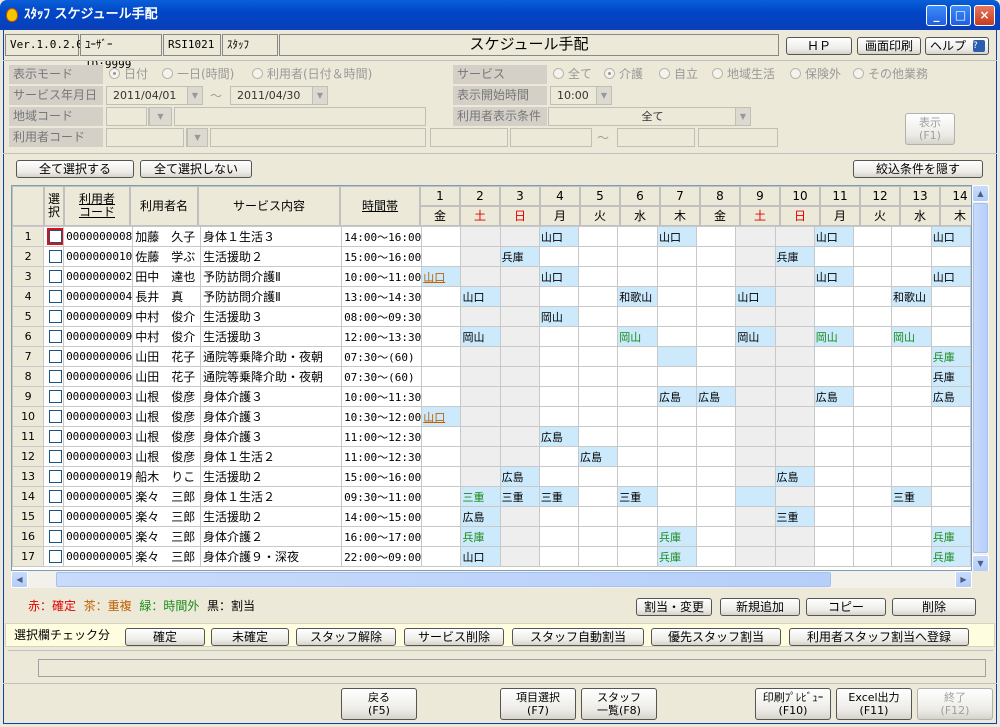  What do you see at coordinates (793, 704) in the screenshot?
I see `print-preview-button: 印刷ﾌﾟﾚﾋﾞｭｰ (F10)` at bounding box center [793, 704].